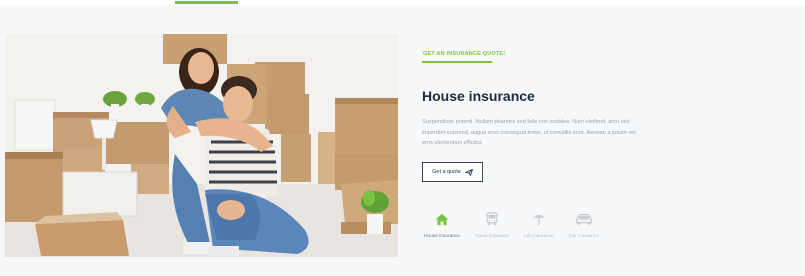  Describe the element at coordinates (539, 219) in the screenshot. I see `umbrella-icon` at that location.